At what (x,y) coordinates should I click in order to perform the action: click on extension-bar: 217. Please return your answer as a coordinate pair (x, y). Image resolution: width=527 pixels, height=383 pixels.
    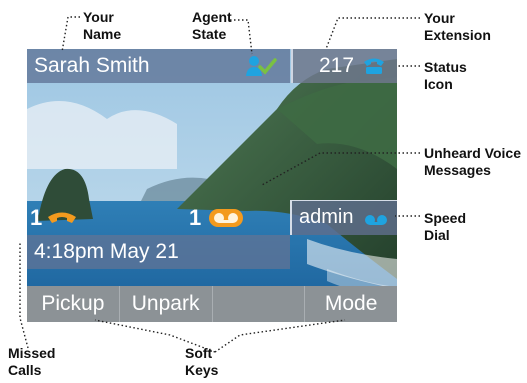
    Looking at the image, I should click on (344, 66).